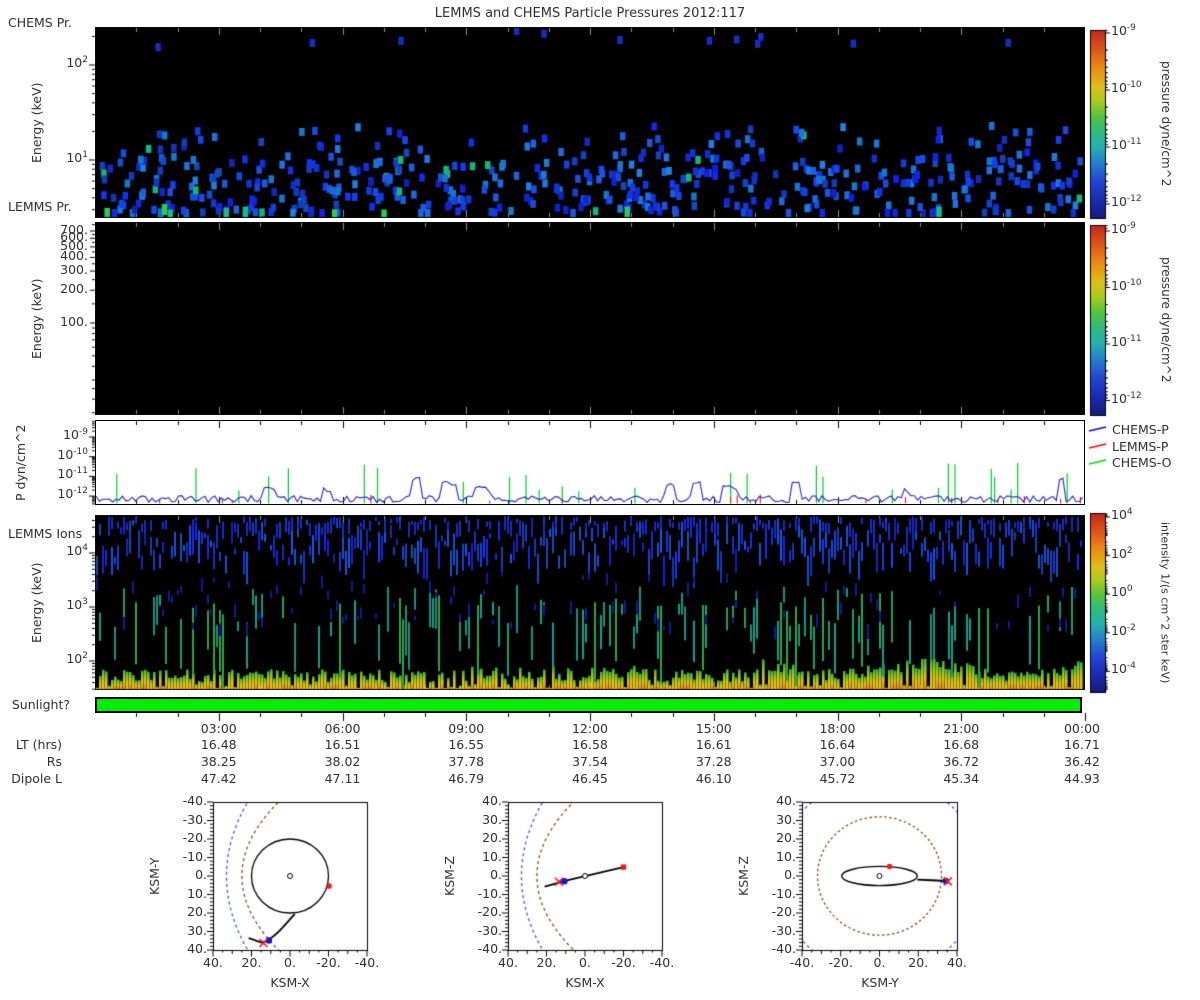 The height and width of the screenshot is (1000, 1200). Describe the element at coordinates (77, 157) in the screenshot. I see `panel1-ytick: 101` at that location.